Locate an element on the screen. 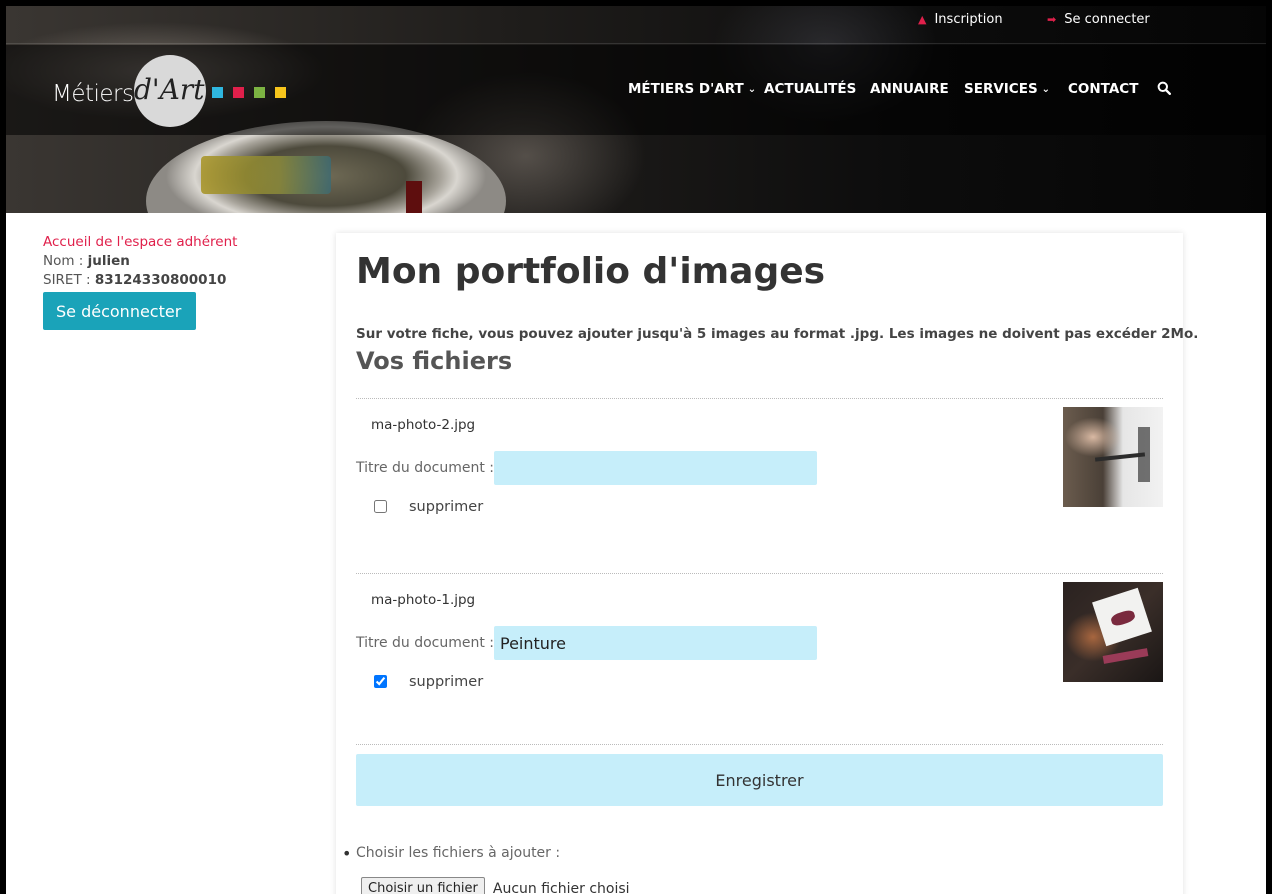 The width and height of the screenshot is (1272, 894). member-name-row: Nom : julien is located at coordinates (173, 261).